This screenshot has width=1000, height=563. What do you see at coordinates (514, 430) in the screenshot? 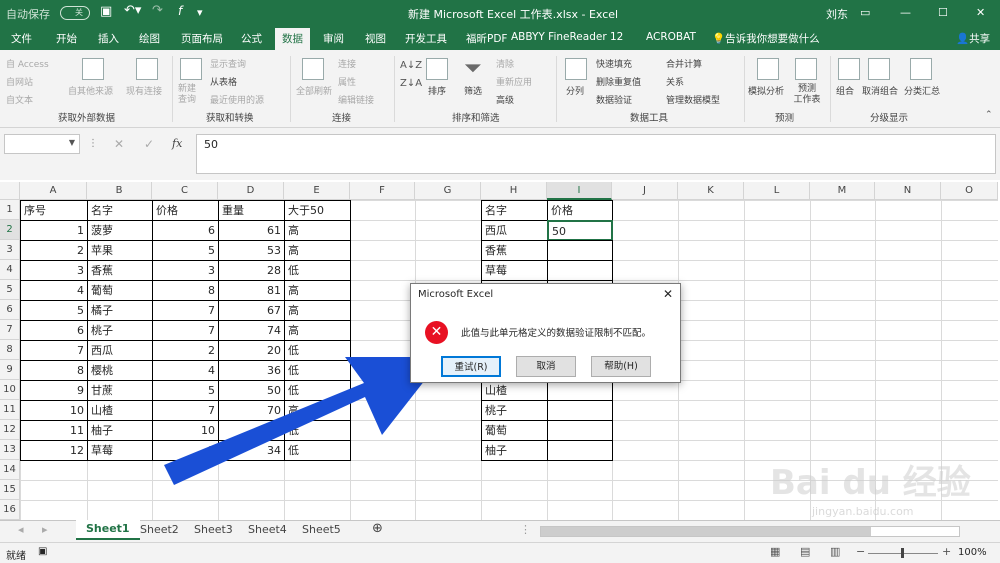
I see `table2-cell: 葡萄` at bounding box center [514, 430].